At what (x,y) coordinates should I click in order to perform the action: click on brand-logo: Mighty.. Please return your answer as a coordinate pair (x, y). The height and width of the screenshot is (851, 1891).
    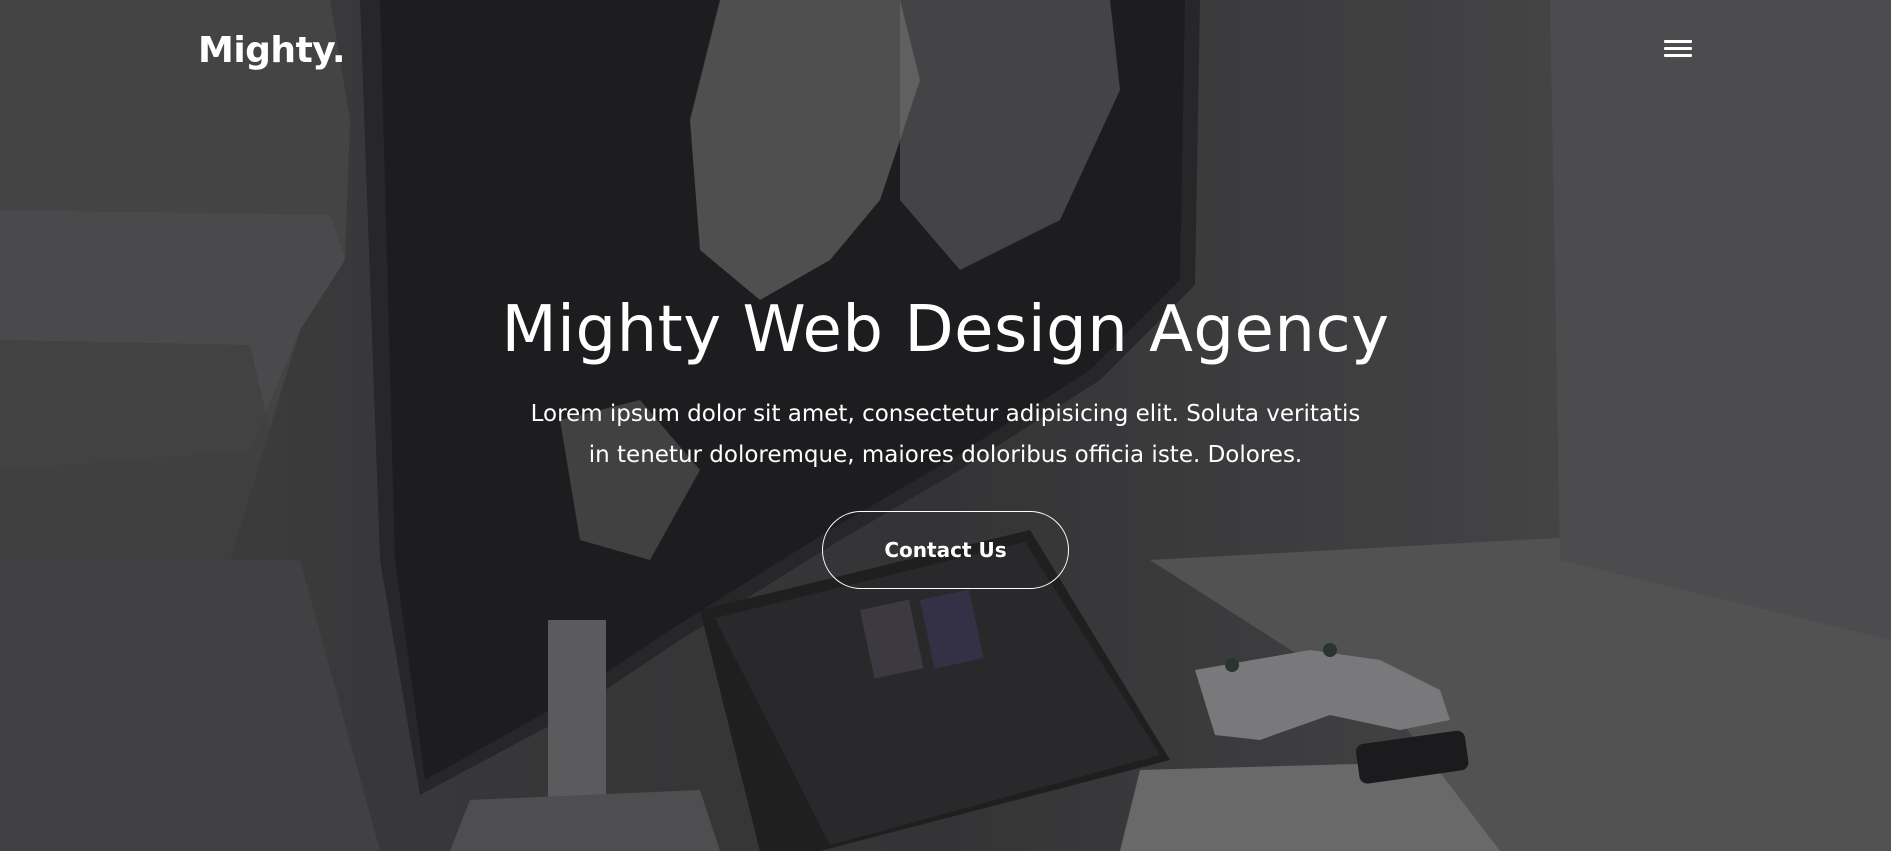
    Looking at the image, I should click on (272, 50).